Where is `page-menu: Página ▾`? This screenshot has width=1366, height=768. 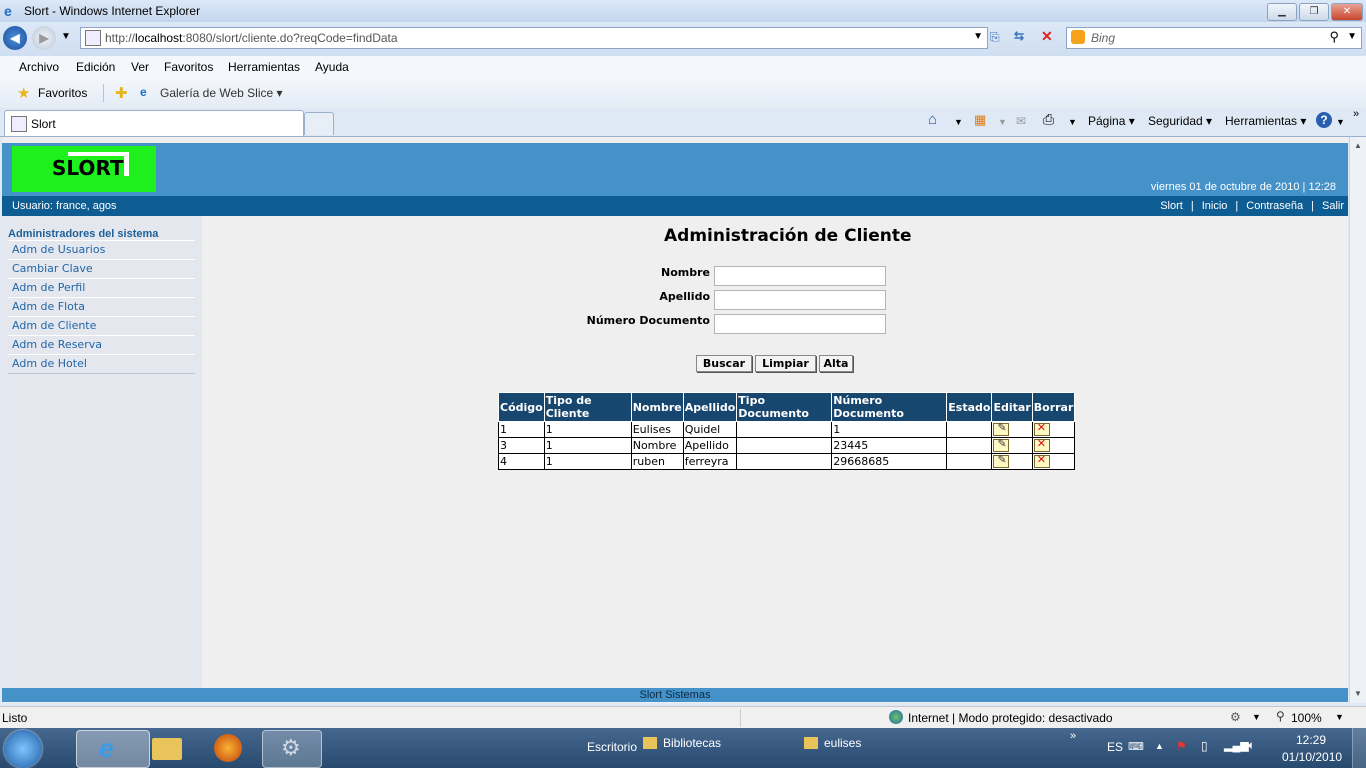 page-menu: Página ▾ is located at coordinates (1111, 121).